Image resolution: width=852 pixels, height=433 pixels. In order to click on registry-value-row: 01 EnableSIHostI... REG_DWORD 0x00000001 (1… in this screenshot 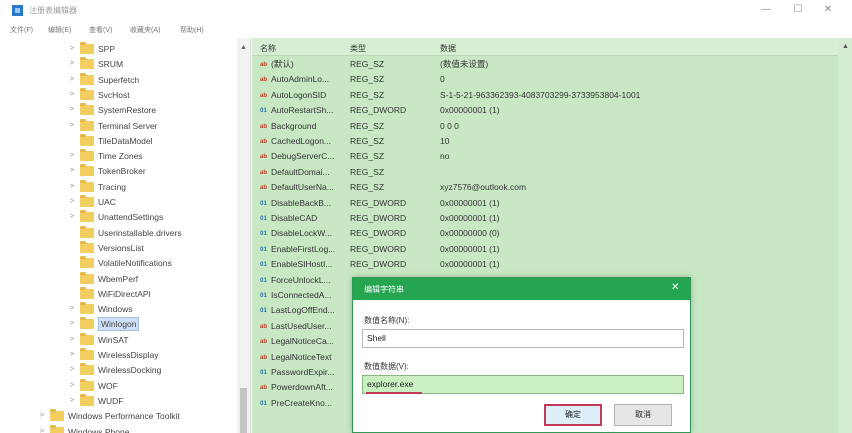, I will do `click(544, 264)`.